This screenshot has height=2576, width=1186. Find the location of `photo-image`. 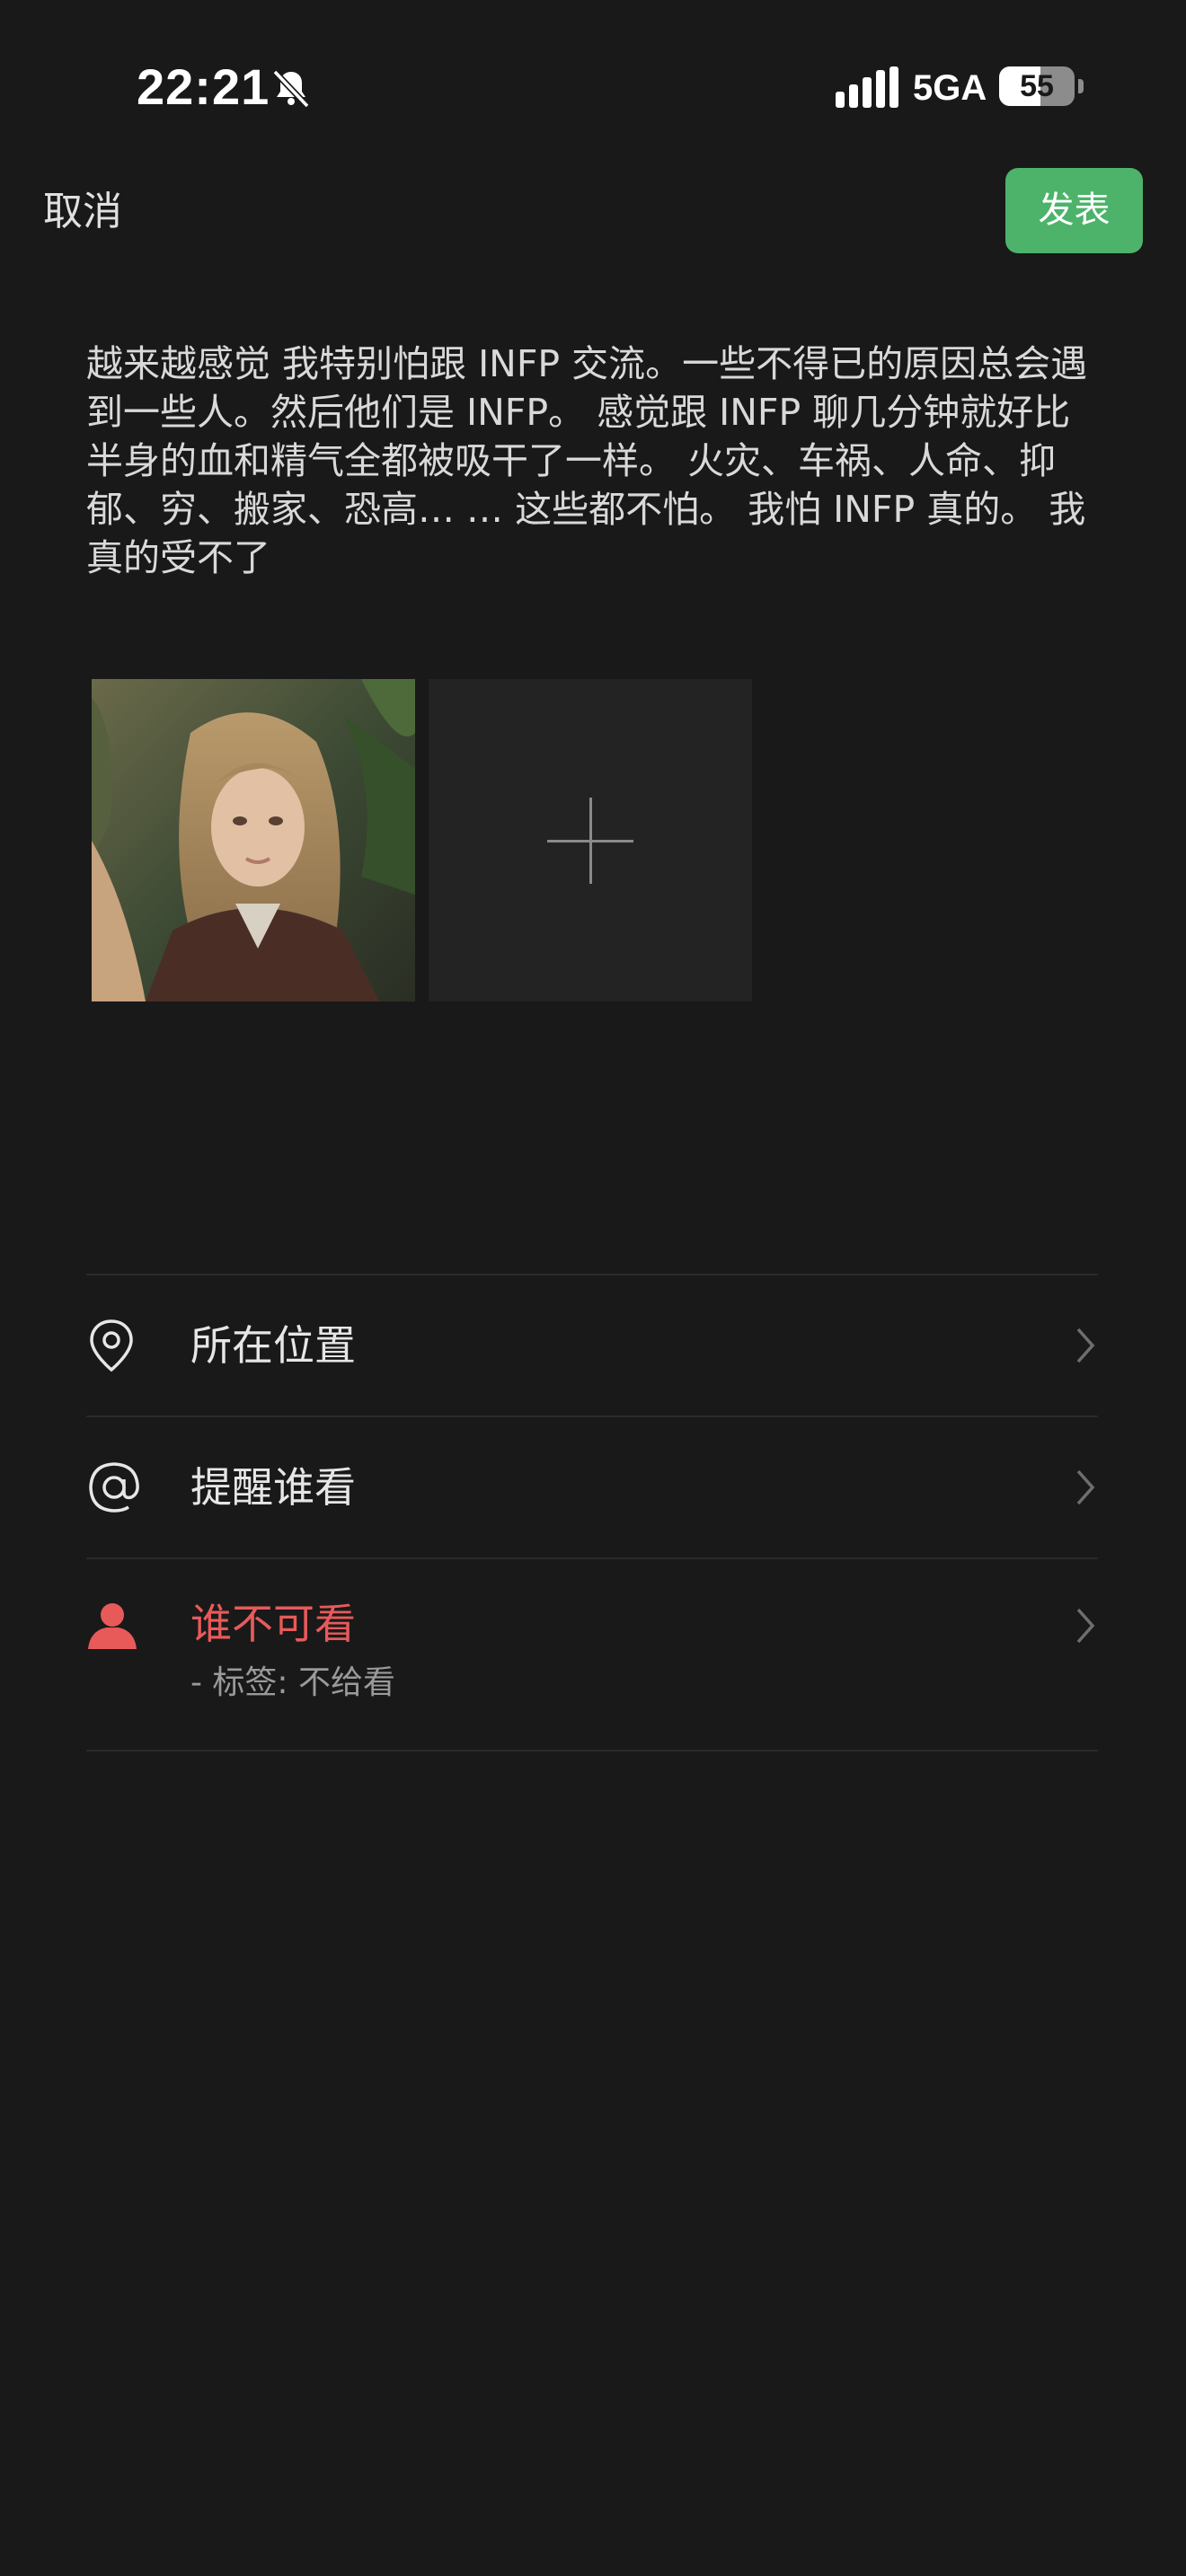

photo-image is located at coordinates (253, 840).